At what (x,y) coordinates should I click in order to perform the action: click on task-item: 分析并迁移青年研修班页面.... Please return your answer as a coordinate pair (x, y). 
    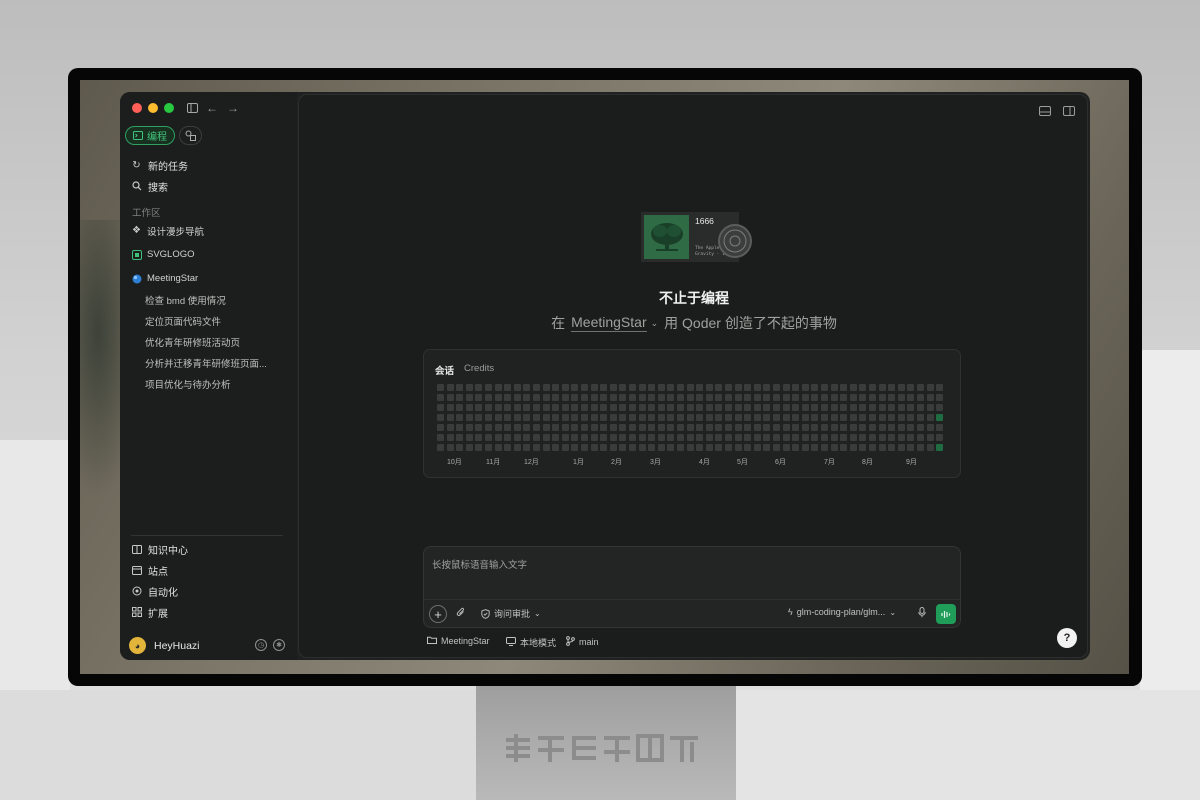
    Looking at the image, I should click on (206, 363).